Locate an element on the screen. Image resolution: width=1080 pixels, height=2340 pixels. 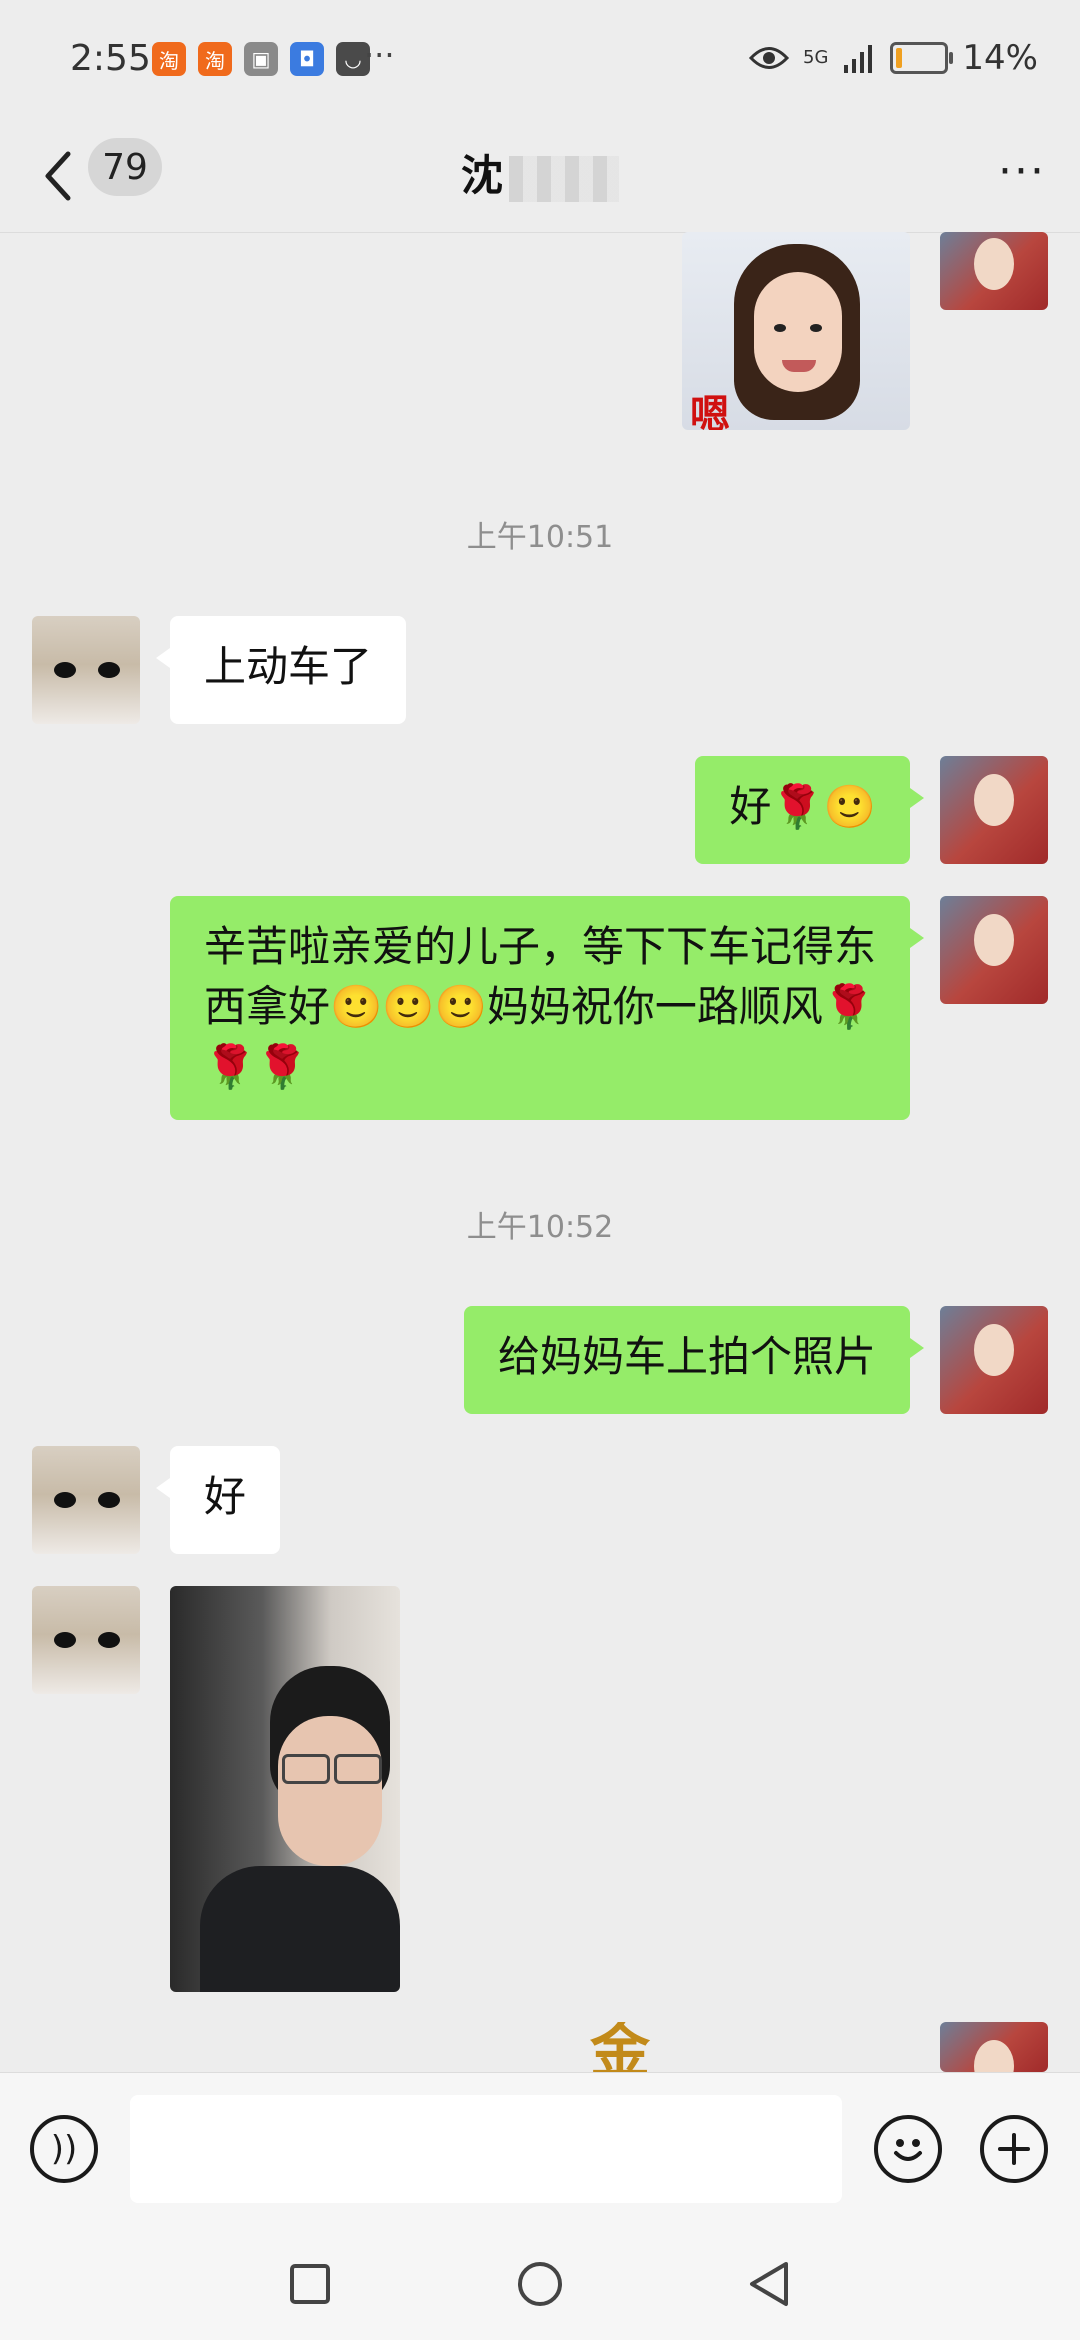
more-notifications-icon: ··· is located at coordinates (379, 55).